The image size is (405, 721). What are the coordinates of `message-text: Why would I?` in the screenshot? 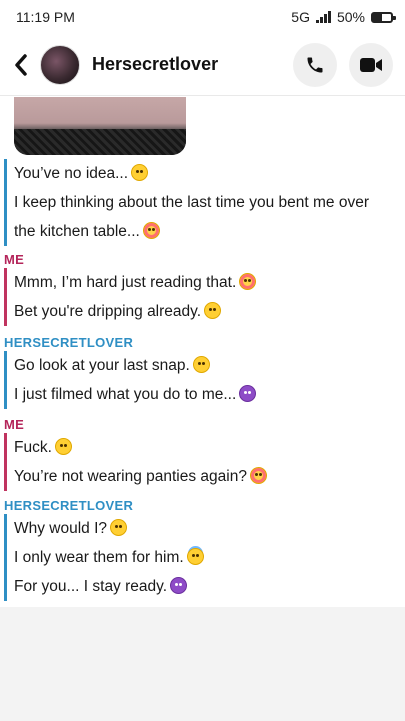 It's located at (61, 528).